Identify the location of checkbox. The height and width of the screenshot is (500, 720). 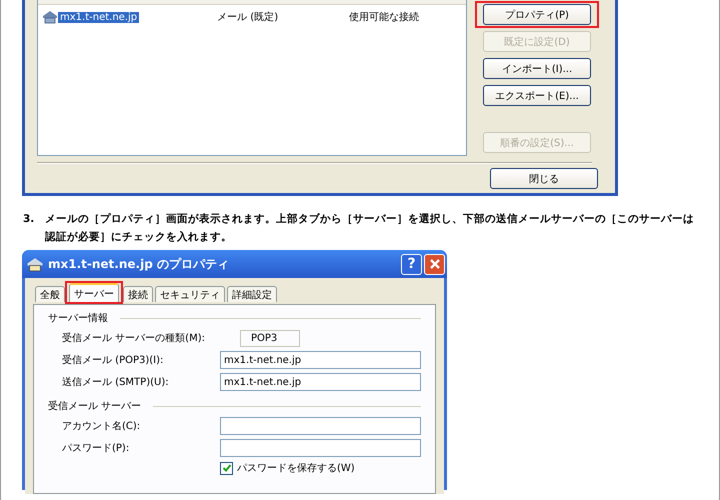
(226, 468).